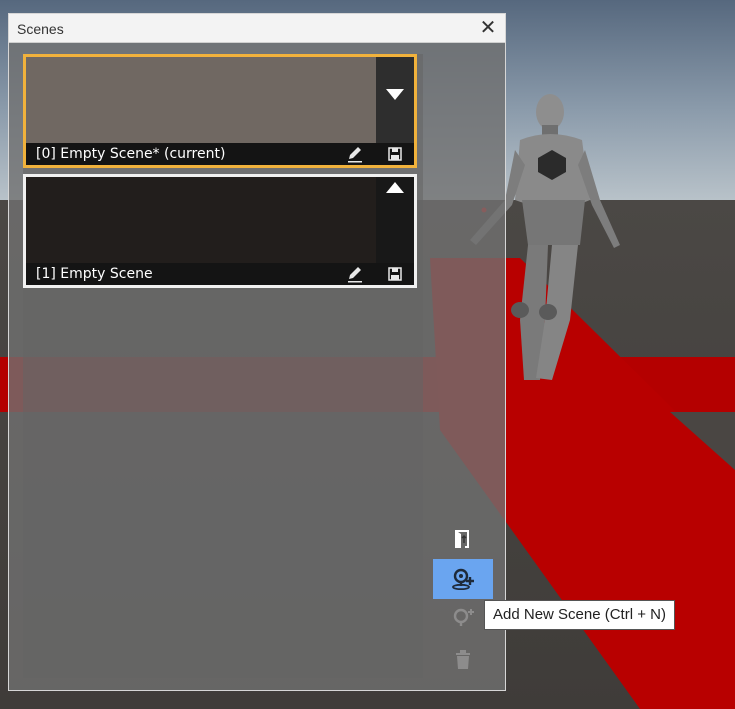 This screenshot has height=709, width=735. What do you see at coordinates (220, 274) in the screenshot?
I see `scene-footer: [1] Empty Scene` at bounding box center [220, 274].